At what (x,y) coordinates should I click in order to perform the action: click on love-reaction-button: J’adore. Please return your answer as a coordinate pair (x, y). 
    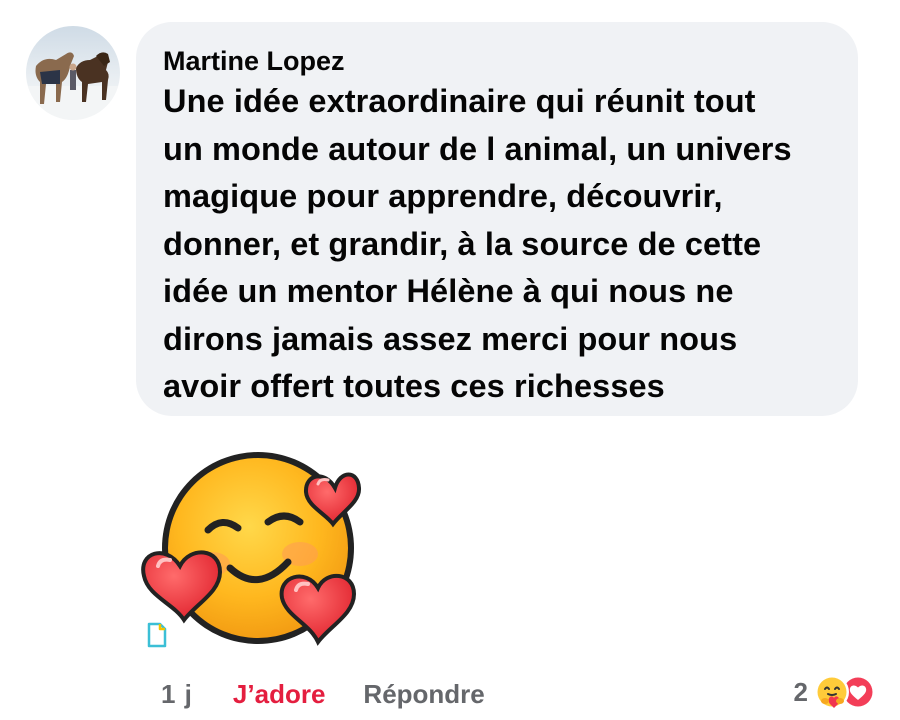
    Looking at the image, I should click on (279, 694).